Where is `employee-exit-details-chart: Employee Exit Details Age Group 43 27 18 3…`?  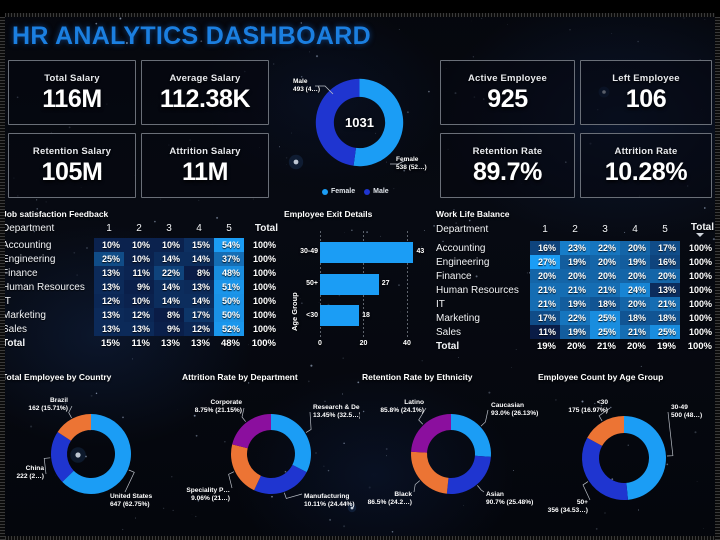
employee-exit-details-chart: Employee Exit Details Age Group 43 27 18 3… is located at coordinates (358, 286).